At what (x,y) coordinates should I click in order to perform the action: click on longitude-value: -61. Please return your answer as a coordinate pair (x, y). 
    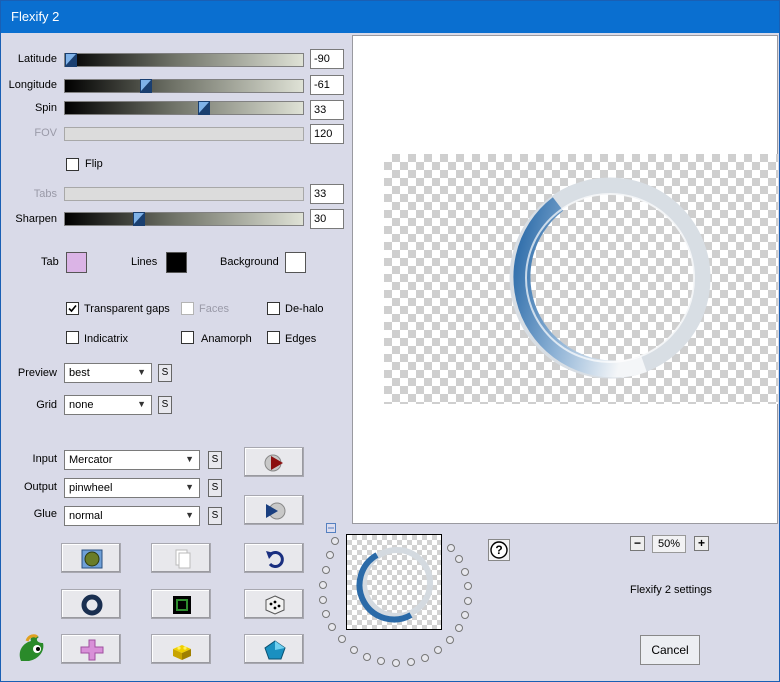
    Looking at the image, I should click on (327, 85).